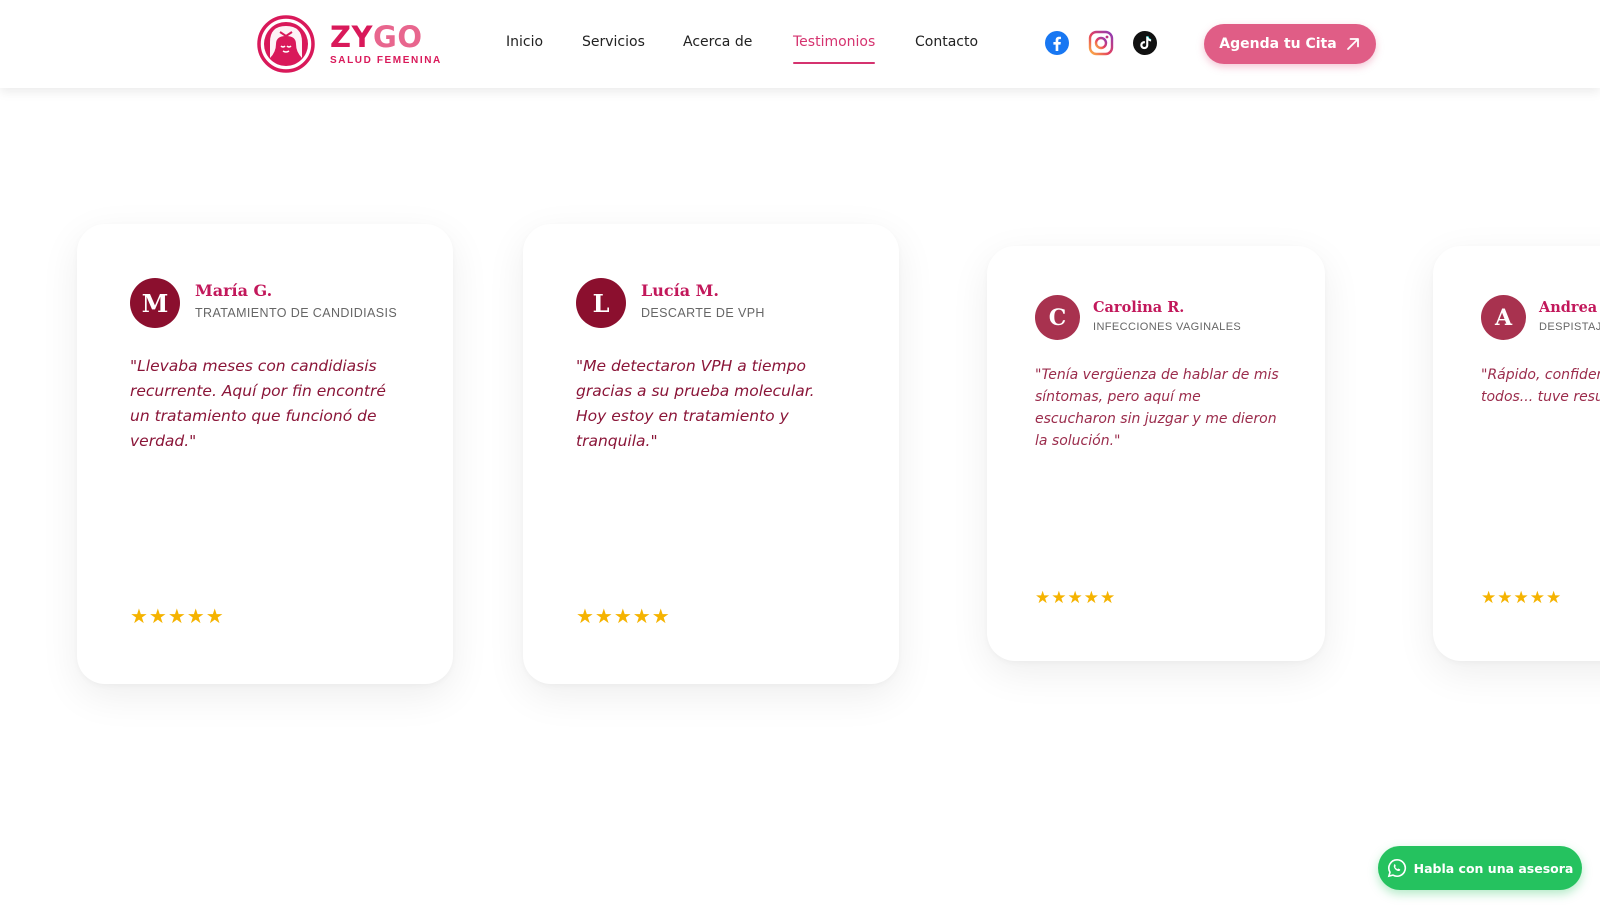 The width and height of the screenshot is (1600, 908). What do you see at coordinates (398, 37) in the screenshot?
I see `brand-name-part2: GO` at bounding box center [398, 37].